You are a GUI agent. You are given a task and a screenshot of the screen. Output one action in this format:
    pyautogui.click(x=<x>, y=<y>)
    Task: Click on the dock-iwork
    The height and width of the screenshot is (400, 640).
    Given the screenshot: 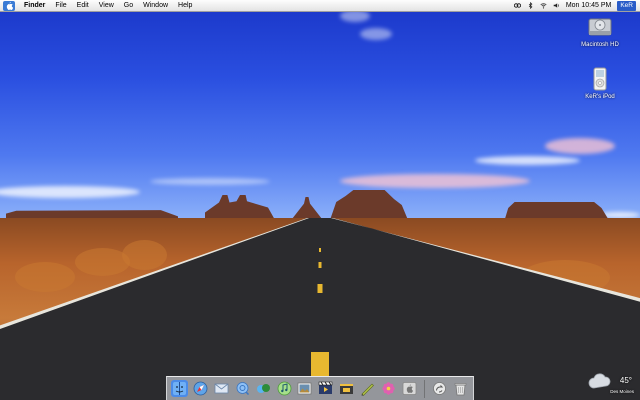 What is the action you would take?
    pyautogui.click(x=367, y=388)
    